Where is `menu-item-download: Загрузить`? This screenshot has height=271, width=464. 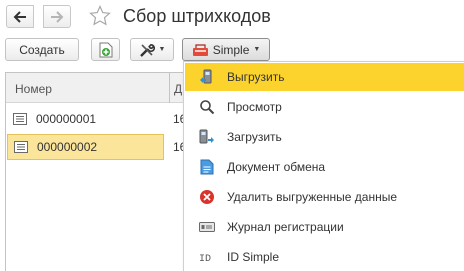
menu-item-download: Загрузить is located at coordinates (324, 137).